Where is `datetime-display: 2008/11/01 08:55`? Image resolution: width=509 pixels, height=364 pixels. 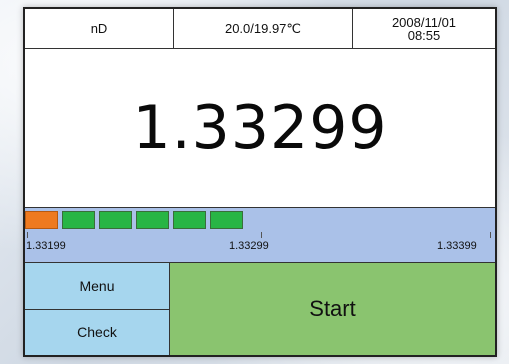
datetime-display: 2008/11/01 08:55 is located at coordinates (424, 28).